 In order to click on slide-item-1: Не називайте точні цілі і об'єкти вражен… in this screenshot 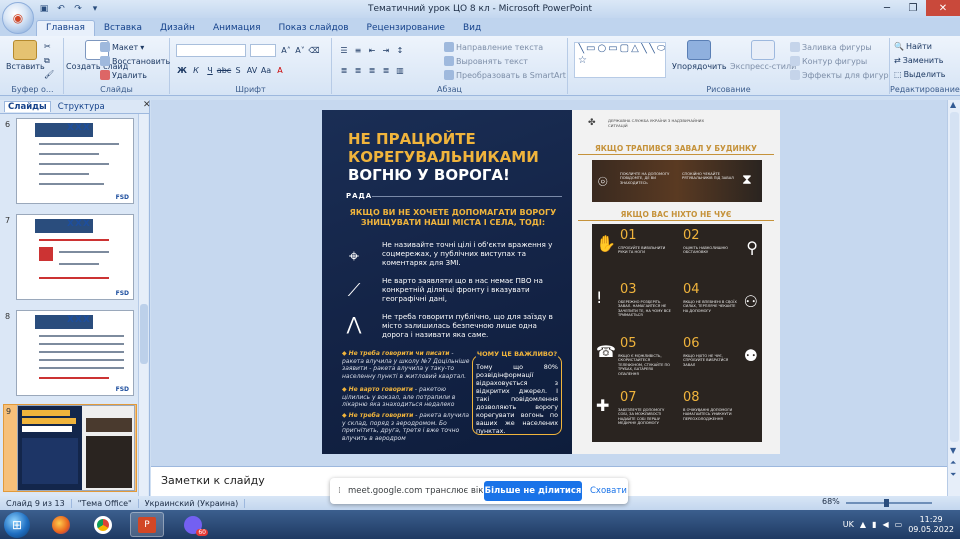, I will do `click(467, 253)`.